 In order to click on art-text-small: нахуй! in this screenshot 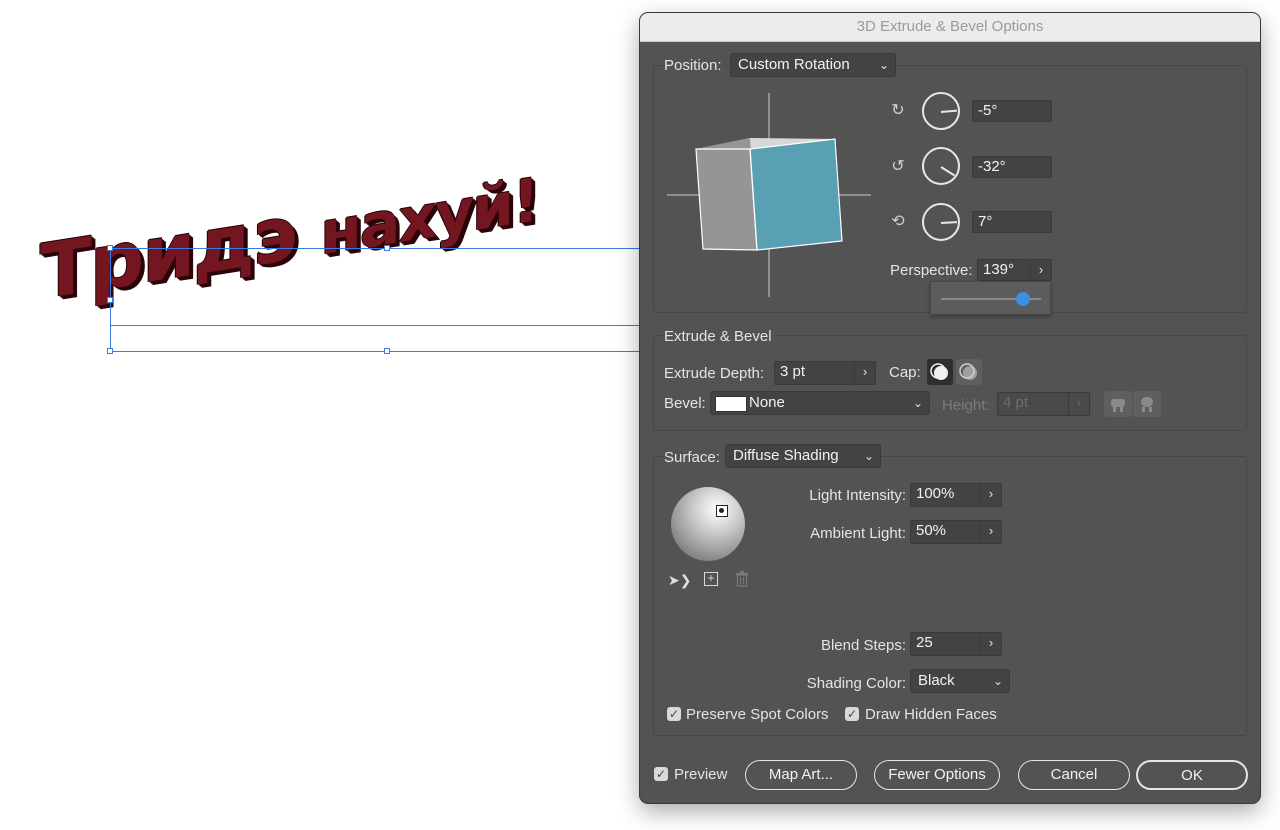, I will do `click(429, 217)`.